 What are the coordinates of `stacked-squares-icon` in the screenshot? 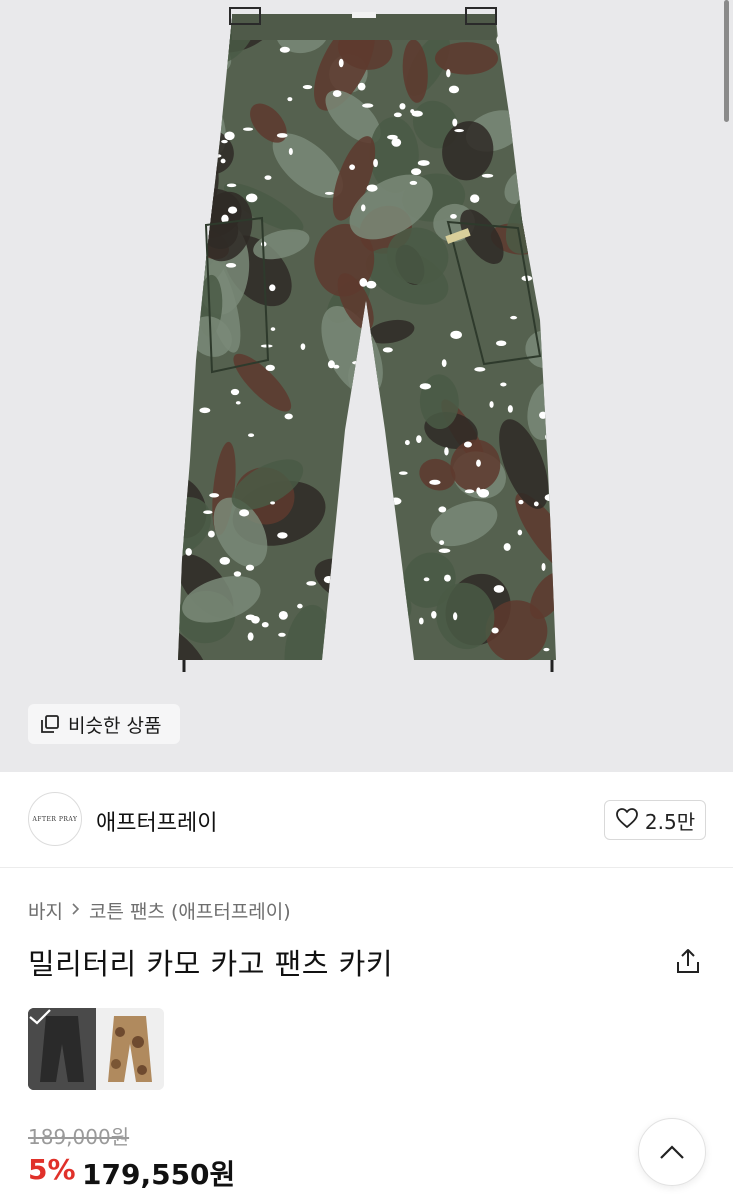 It's located at (50, 724).